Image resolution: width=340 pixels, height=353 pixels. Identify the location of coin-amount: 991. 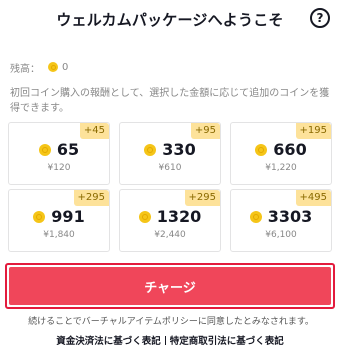
(68, 216).